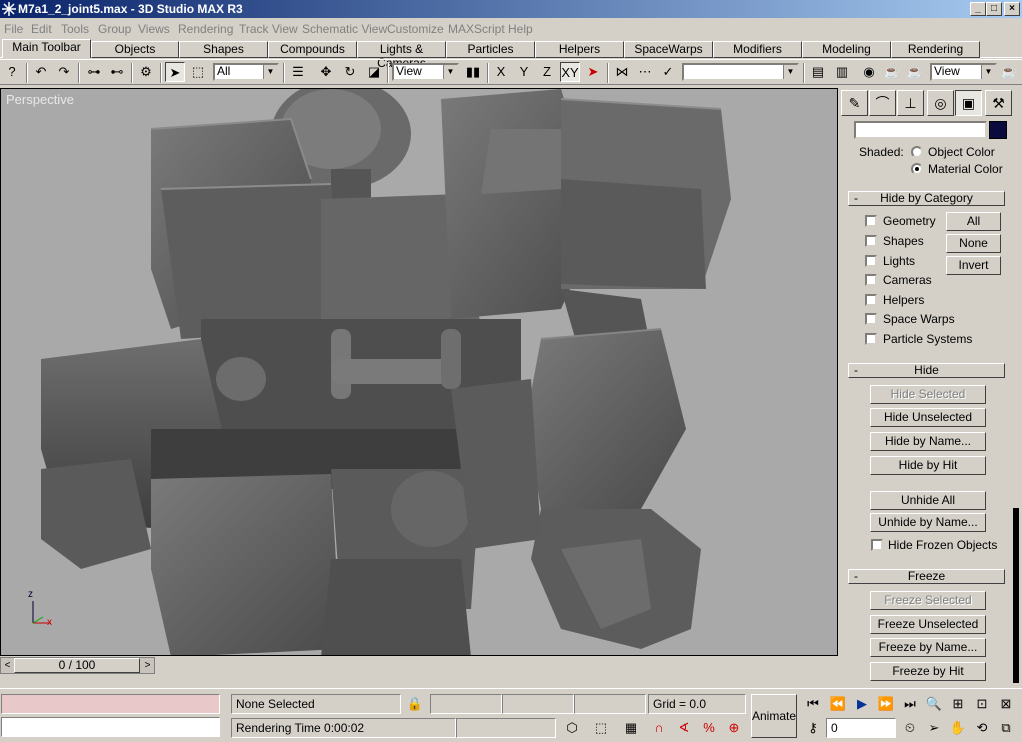 This screenshot has height=742, width=1022. What do you see at coordinates (877, 545) in the screenshot?
I see `hide-frozen-objects-checkbox` at bounding box center [877, 545].